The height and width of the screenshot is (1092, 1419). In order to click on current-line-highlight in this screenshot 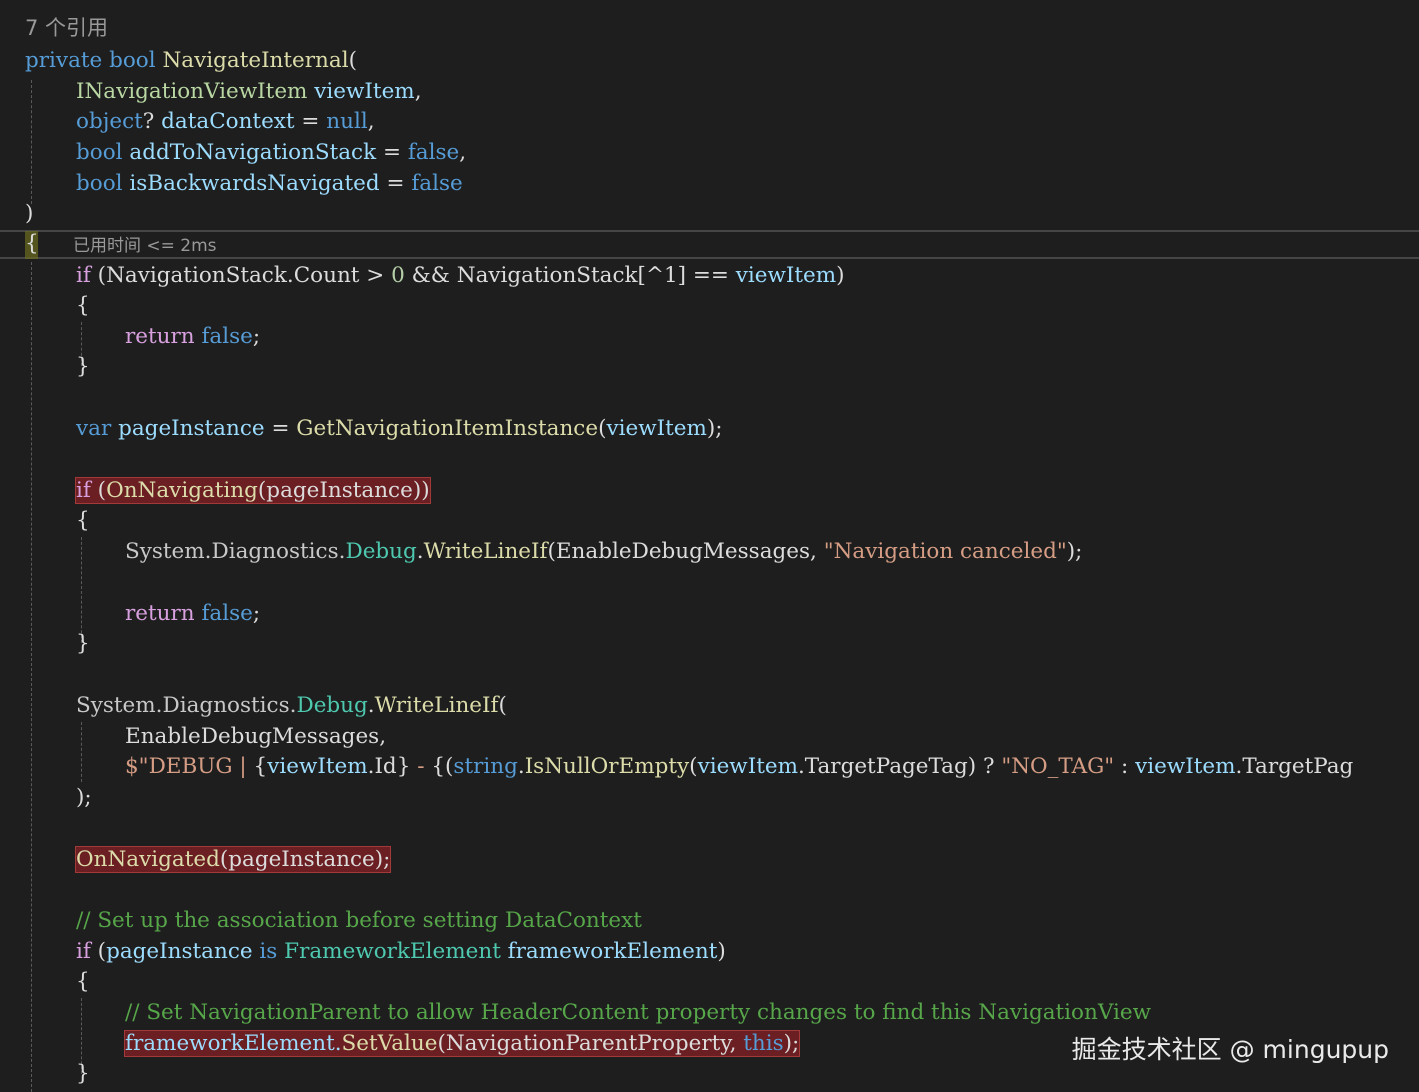, I will do `click(709, 231)`.